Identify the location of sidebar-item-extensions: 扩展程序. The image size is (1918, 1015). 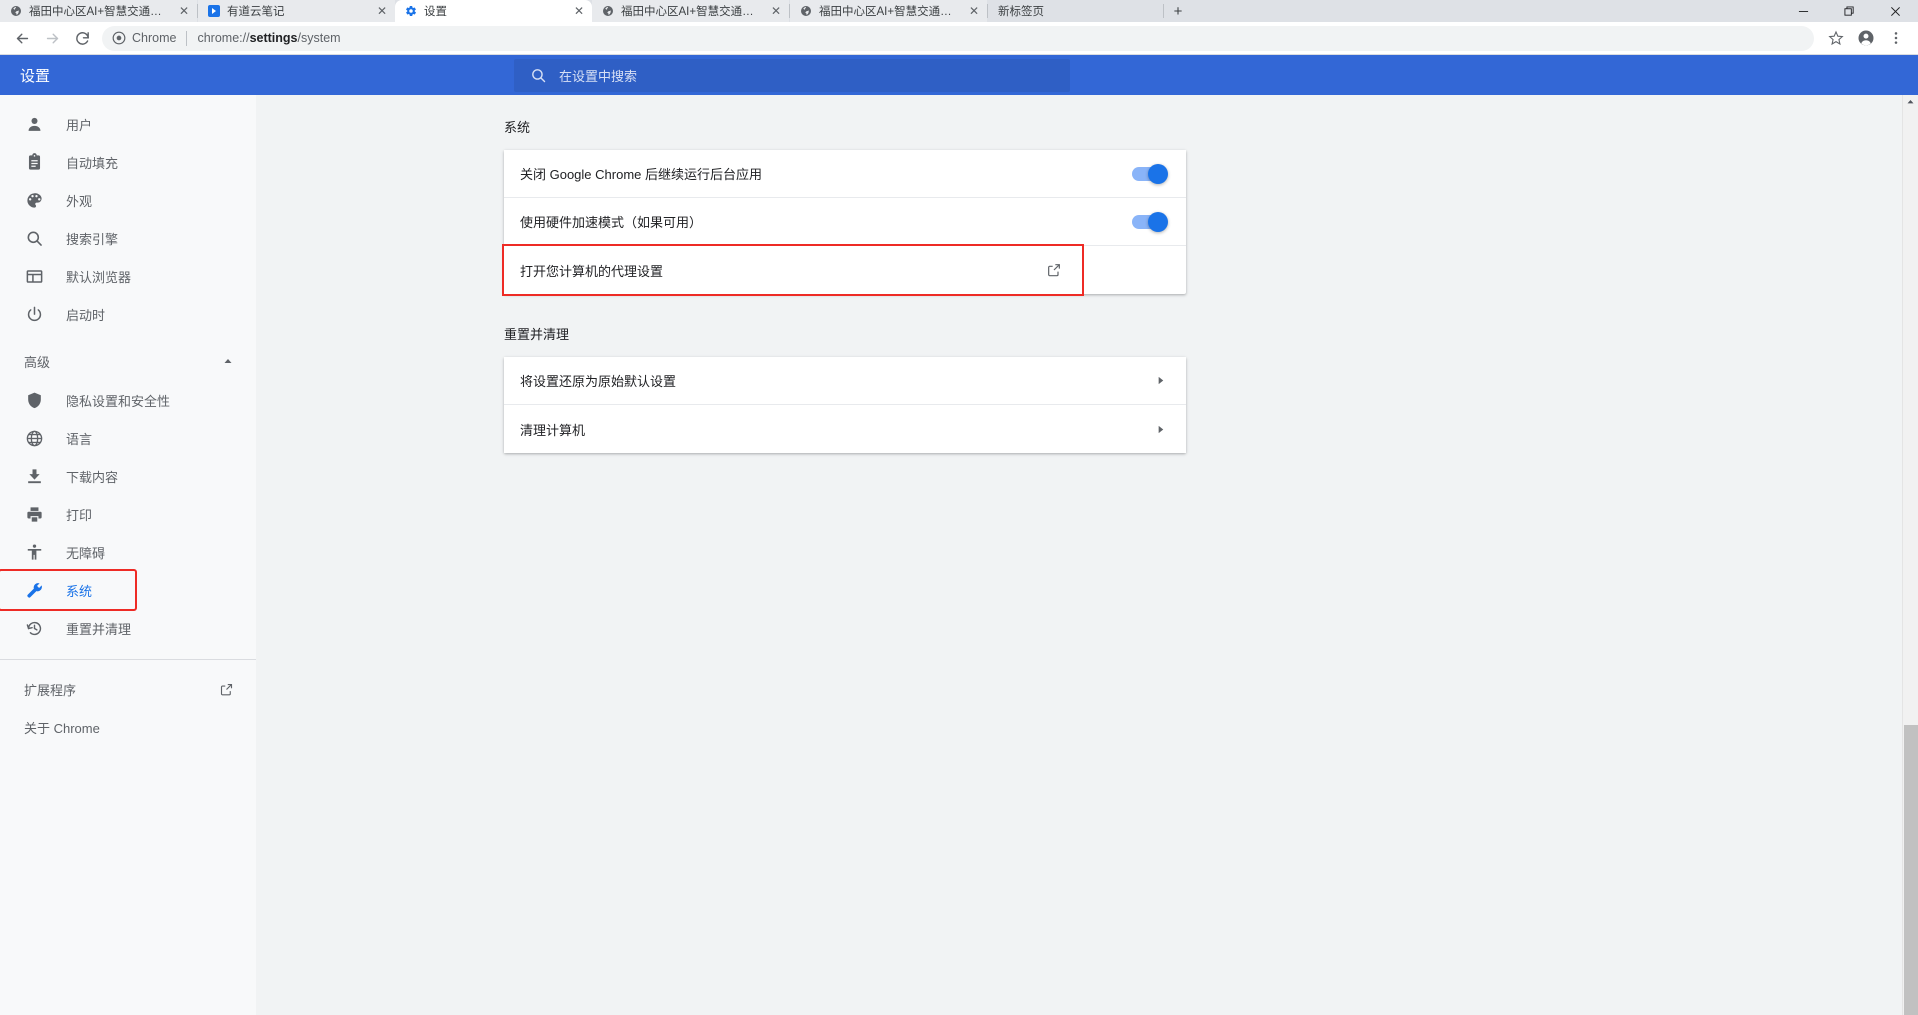
(128, 689).